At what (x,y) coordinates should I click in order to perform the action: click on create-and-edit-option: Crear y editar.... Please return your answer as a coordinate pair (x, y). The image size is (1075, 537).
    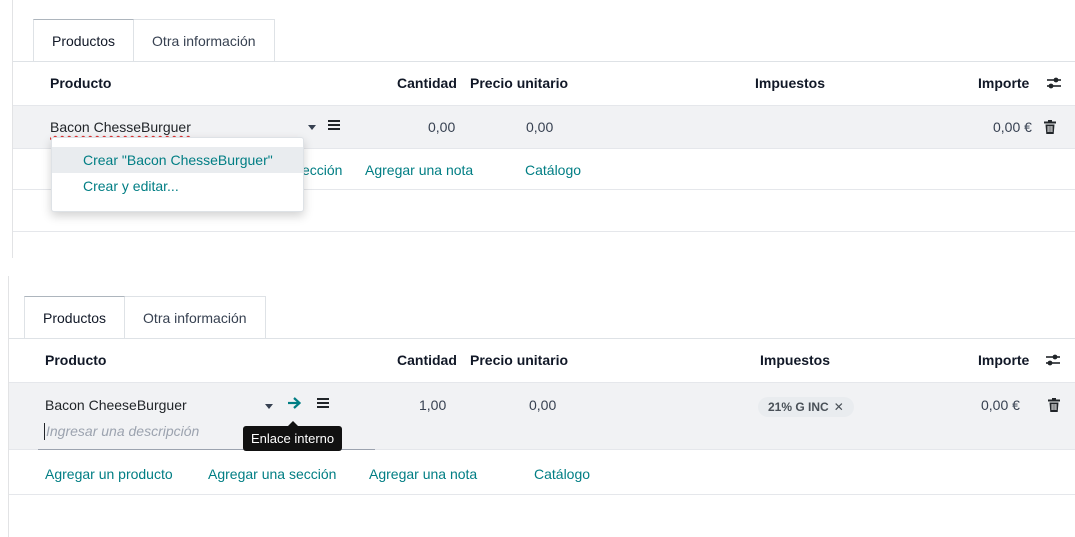
    Looking at the image, I should click on (177, 186).